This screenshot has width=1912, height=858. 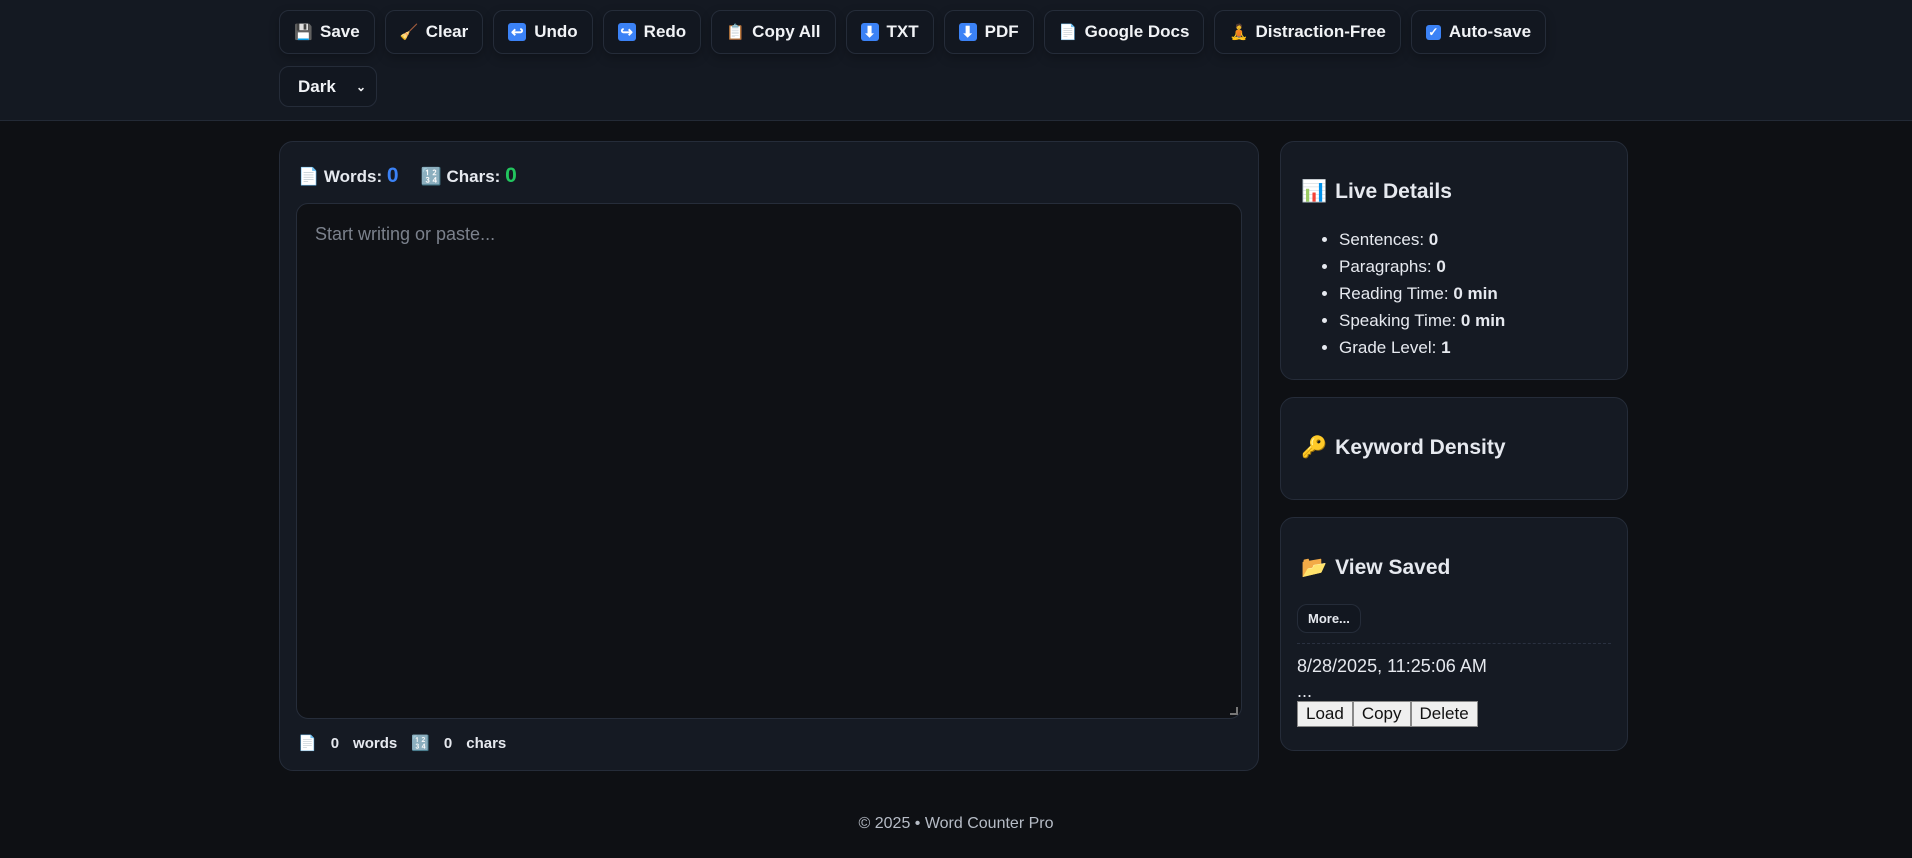 What do you see at coordinates (1314, 447) in the screenshot?
I see `key-icon: 🔑` at bounding box center [1314, 447].